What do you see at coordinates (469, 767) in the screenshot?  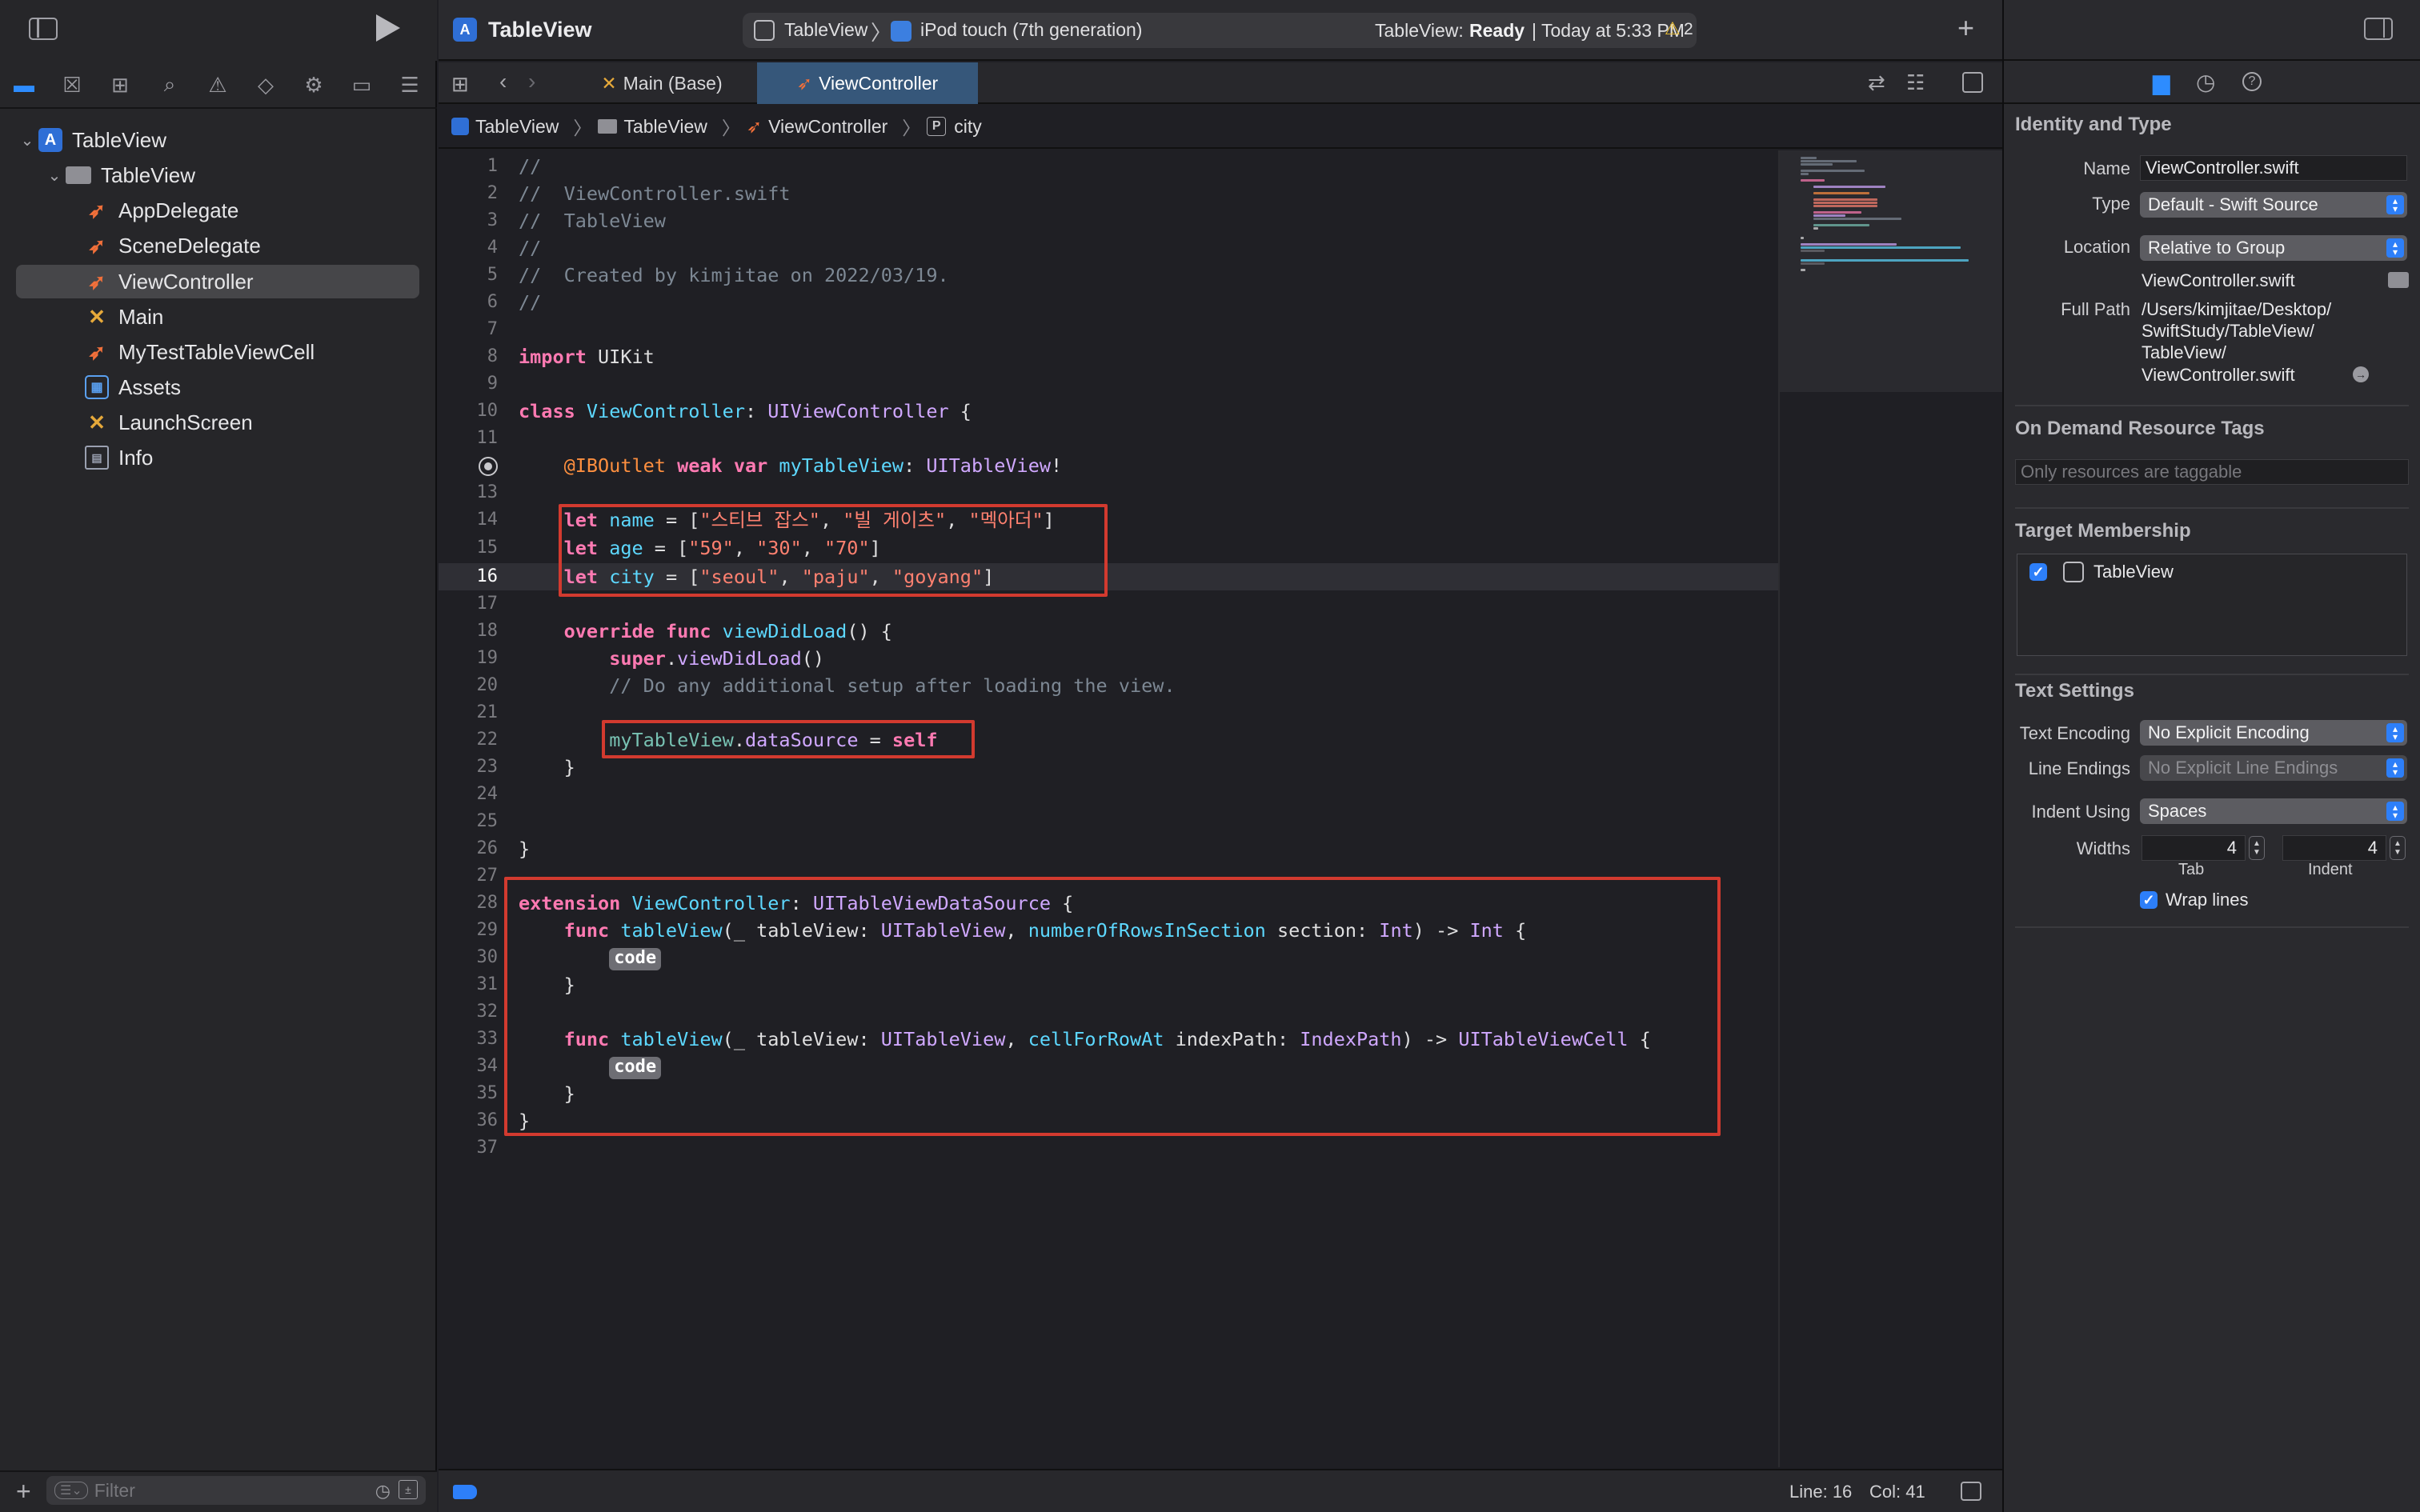 I see `line-number: 23` at bounding box center [469, 767].